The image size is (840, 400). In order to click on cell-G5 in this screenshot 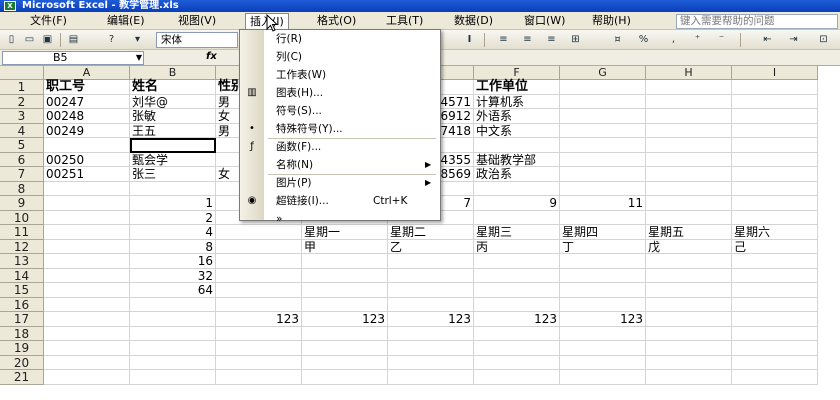, I will do `click(603, 145)`.